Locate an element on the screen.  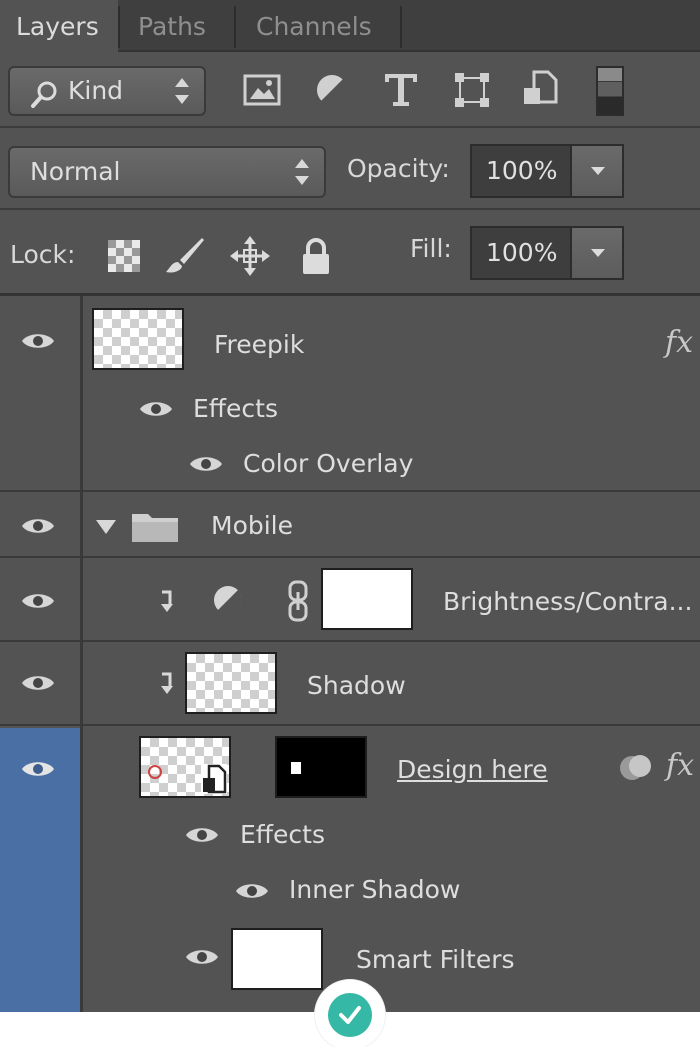
layer-row-mobile-group: Mobile is located at coordinates (350, 526).